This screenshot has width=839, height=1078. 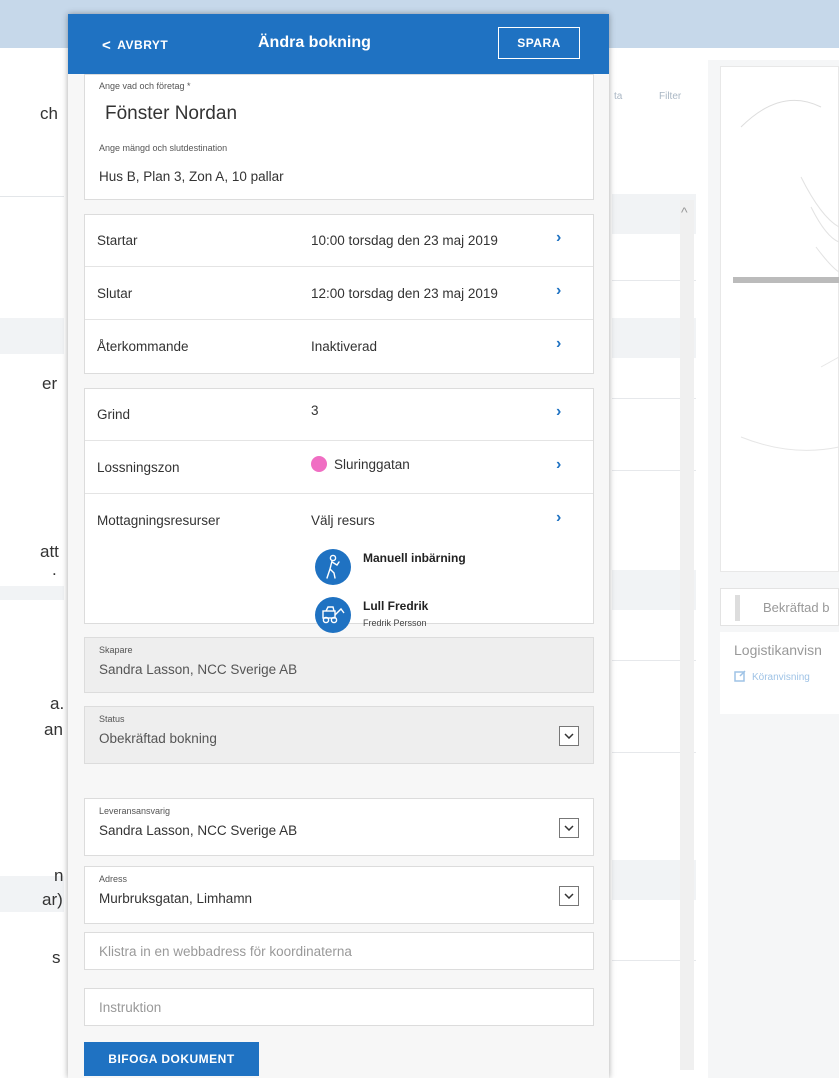 I want to click on what-label: Ange vad och företag *, so click(x=145, y=86).